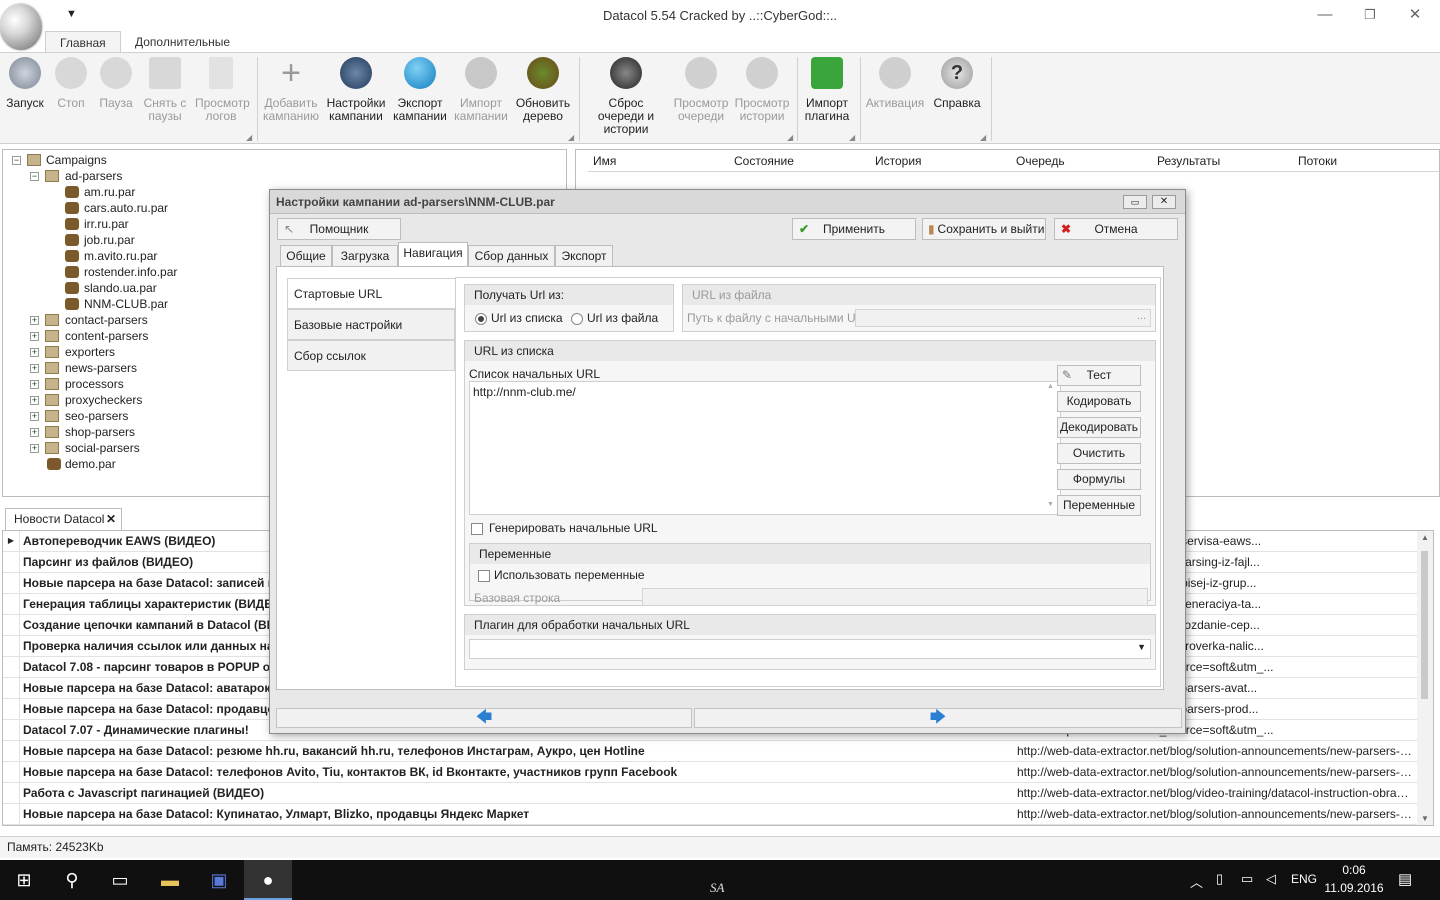 The height and width of the screenshot is (900, 1440). What do you see at coordinates (90, 464) in the screenshot?
I see `tree-item-demo: demo.par` at bounding box center [90, 464].